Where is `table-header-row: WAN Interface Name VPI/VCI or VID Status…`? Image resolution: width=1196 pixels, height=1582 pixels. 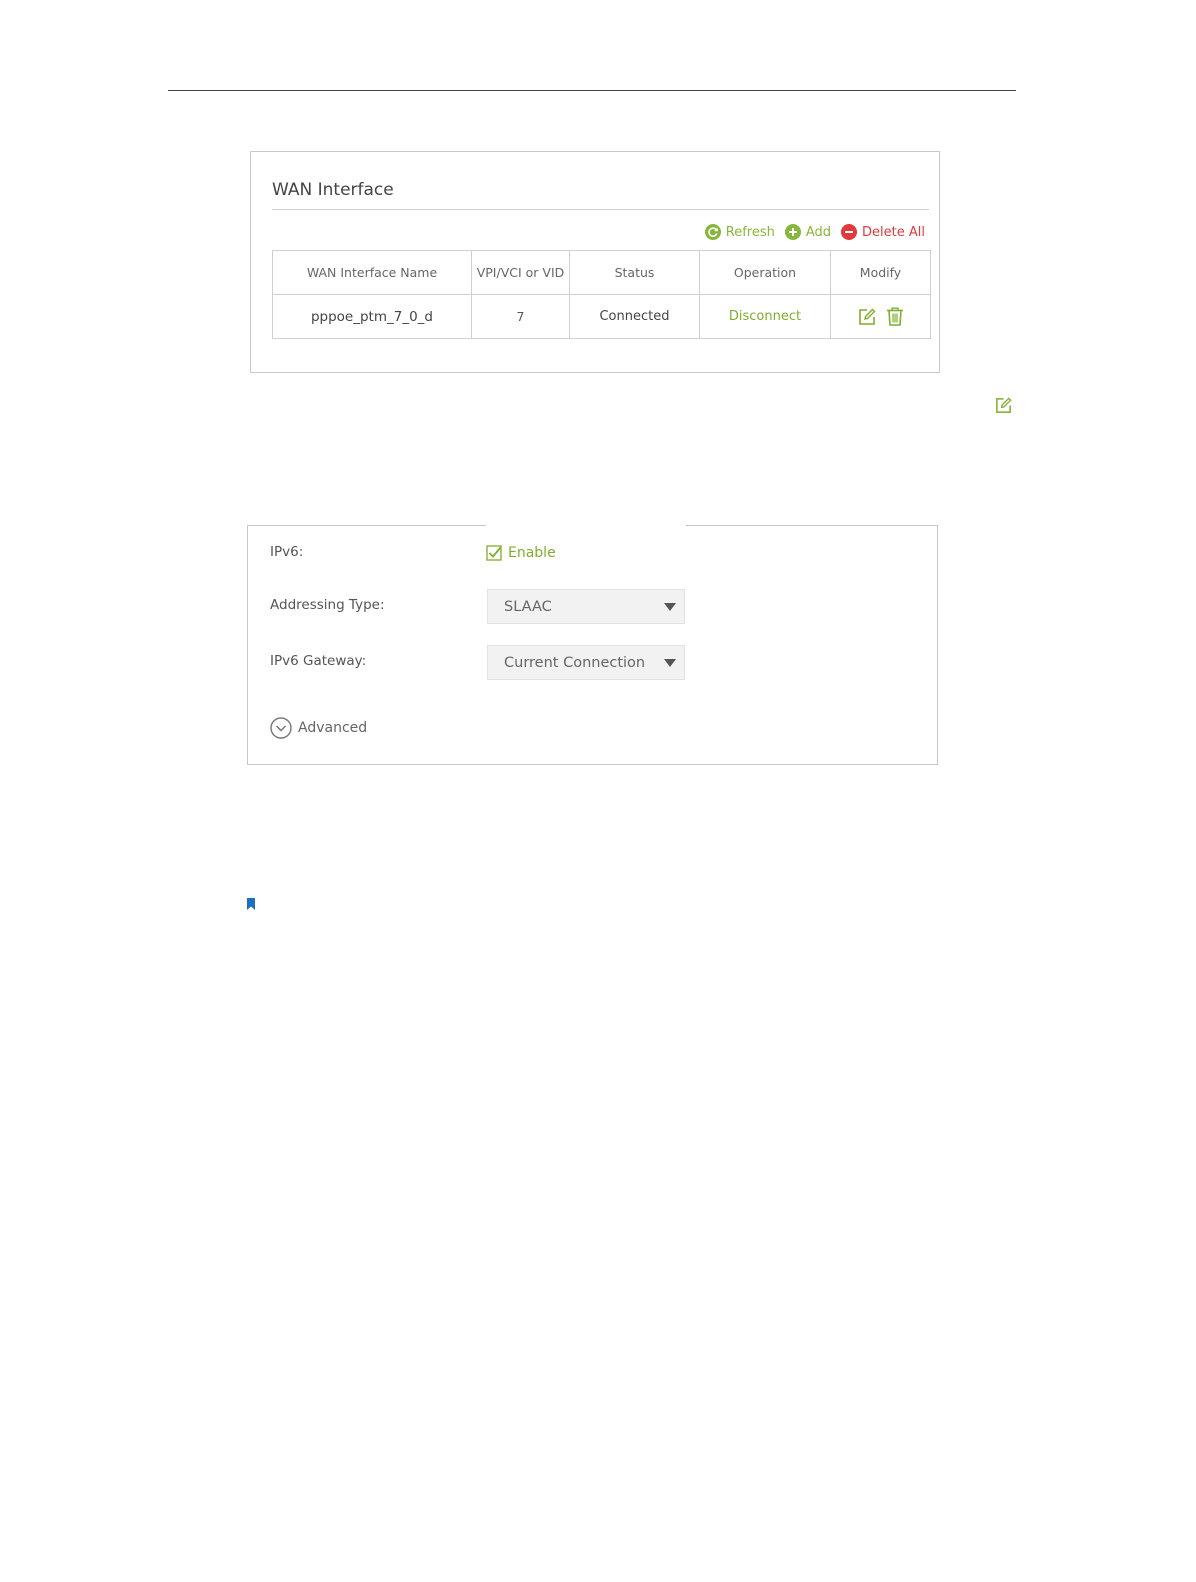
table-header-row: WAN Interface Name VPI/VCI or VID Status… is located at coordinates (601, 272).